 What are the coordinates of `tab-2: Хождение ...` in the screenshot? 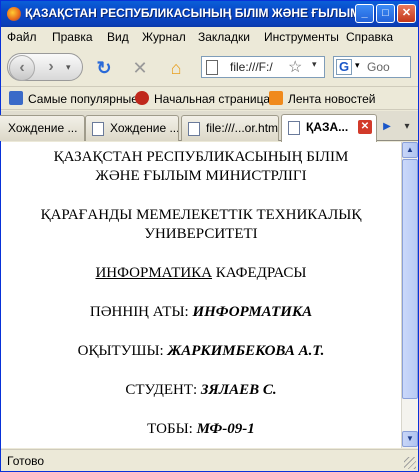 It's located at (132, 128).